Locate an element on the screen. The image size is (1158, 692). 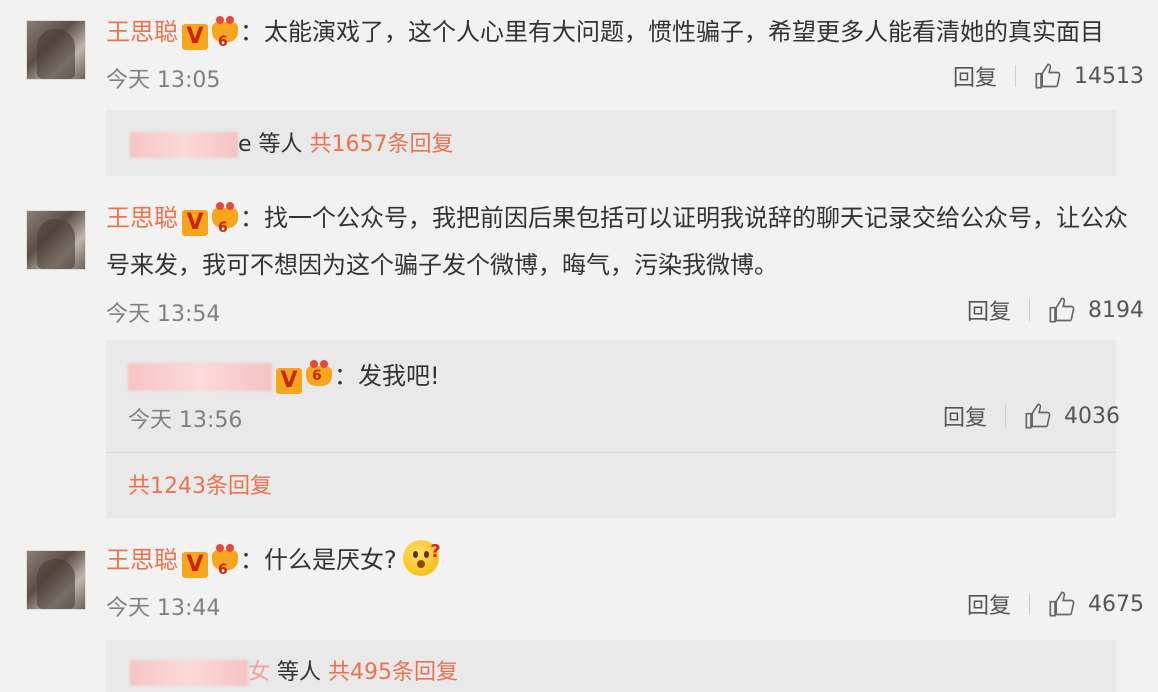
replies-count-link: 共1243条回复 is located at coordinates (200, 484).